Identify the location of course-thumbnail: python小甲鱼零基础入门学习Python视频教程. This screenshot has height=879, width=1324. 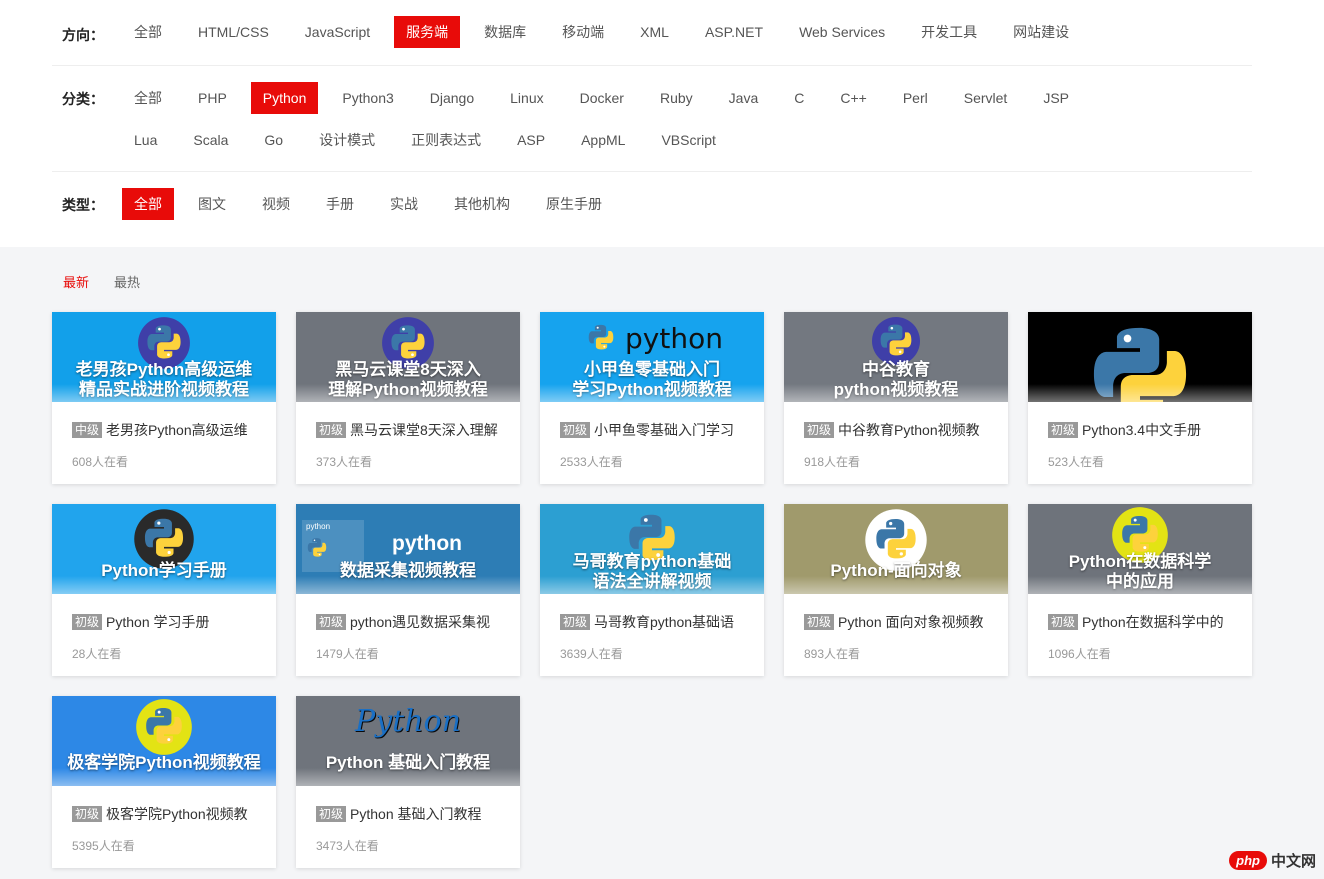
(652, 357).